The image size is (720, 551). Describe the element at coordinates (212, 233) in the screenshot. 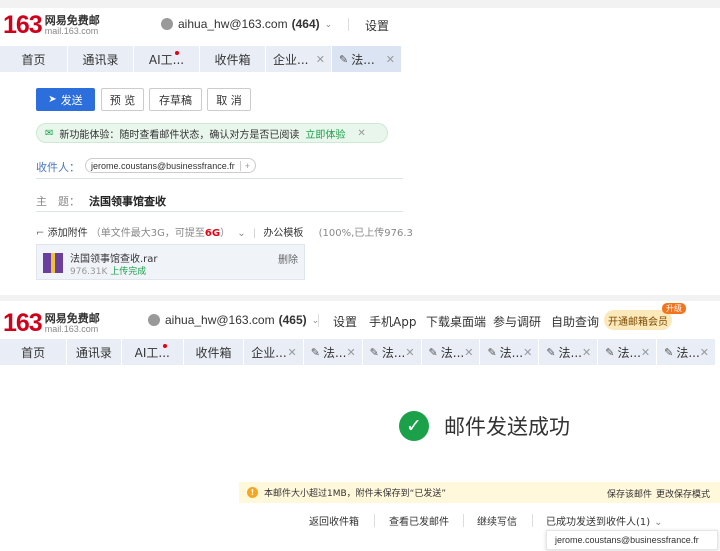

I see `upgrade-size: 6G` at that location.